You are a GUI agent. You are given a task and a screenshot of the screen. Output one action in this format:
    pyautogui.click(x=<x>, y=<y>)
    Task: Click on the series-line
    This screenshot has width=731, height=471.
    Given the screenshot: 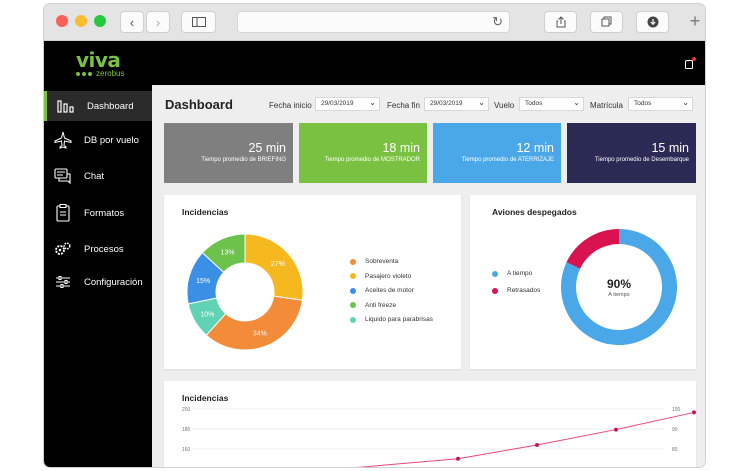 What is the action you would take?
    pyautogui.click(x=525, y=439)
    